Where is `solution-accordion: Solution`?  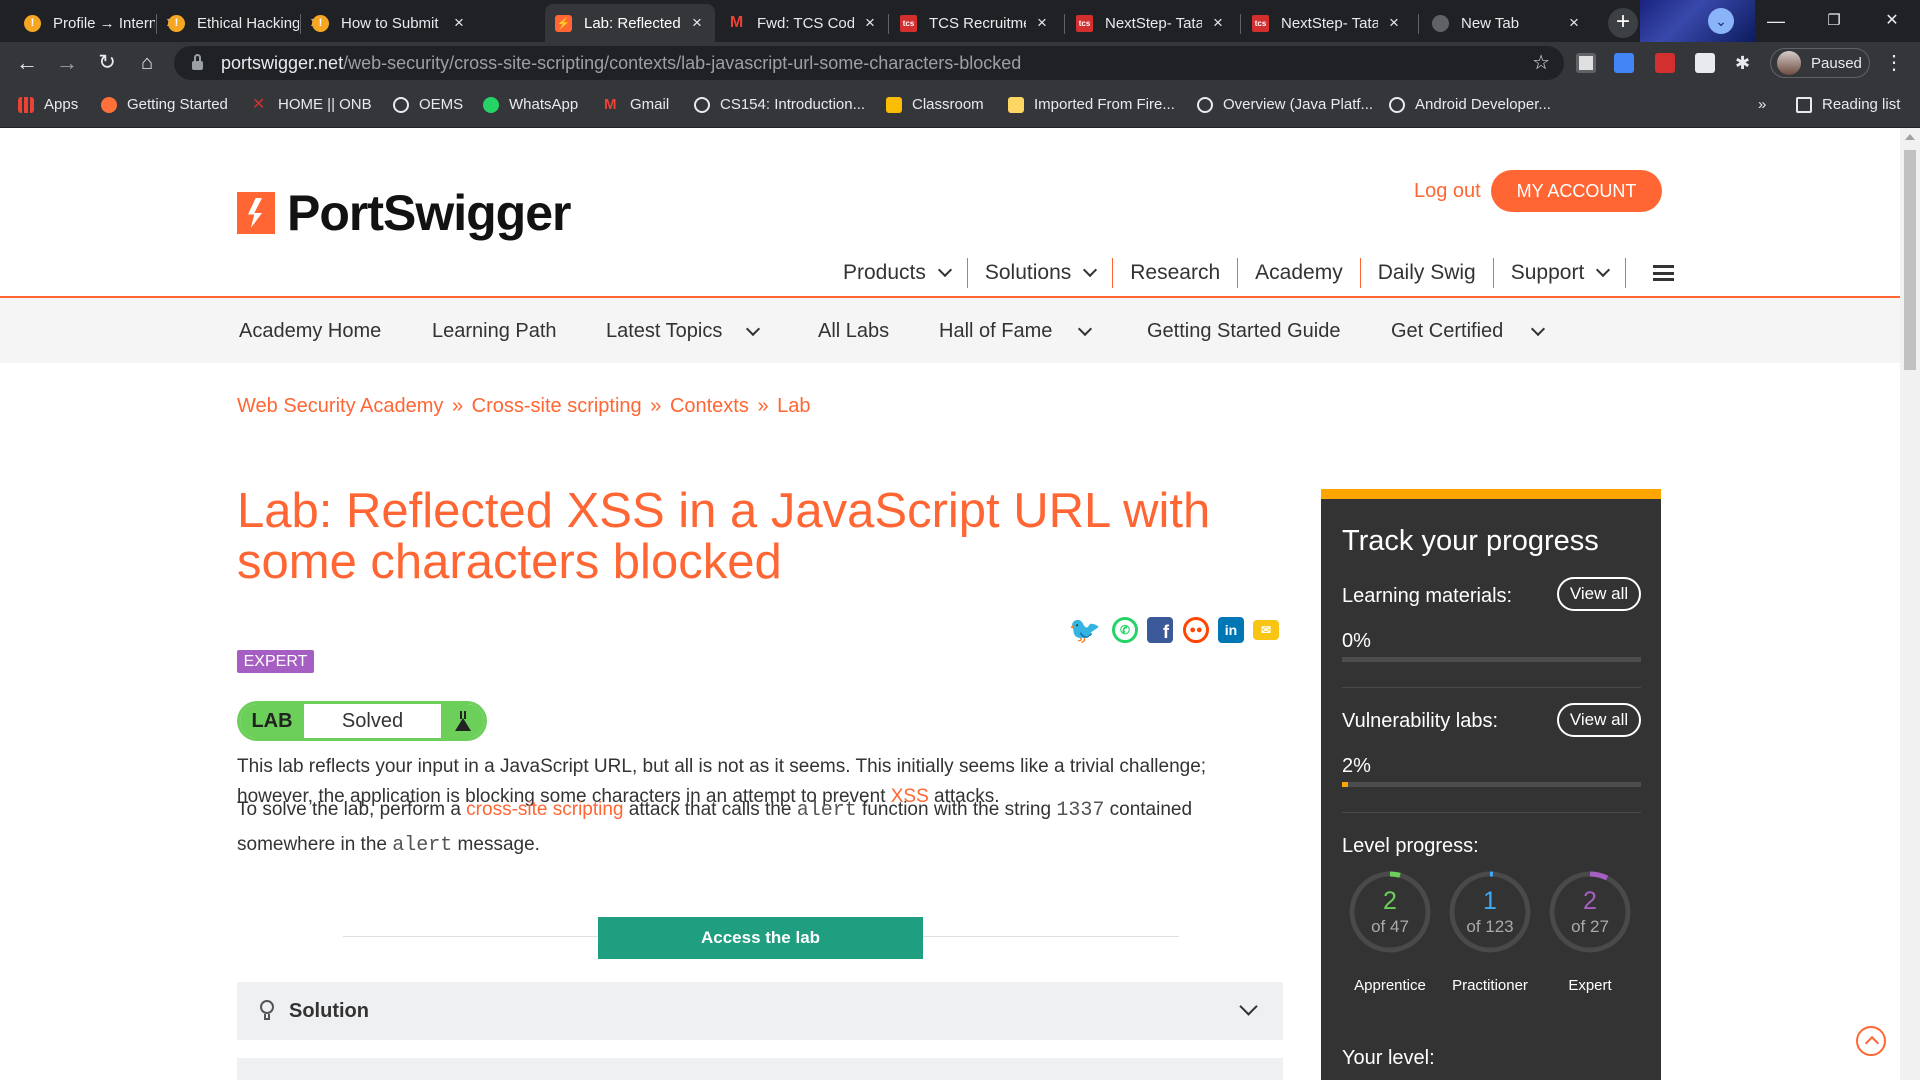 solution-accordion: Solution is located at coordinates (760, 1011).